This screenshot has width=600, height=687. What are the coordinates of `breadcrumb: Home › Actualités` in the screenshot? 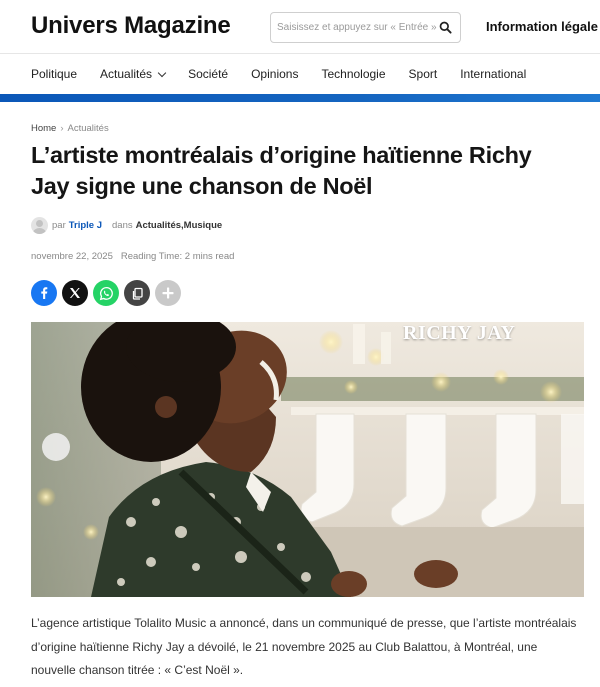 It's located at (70, 128).